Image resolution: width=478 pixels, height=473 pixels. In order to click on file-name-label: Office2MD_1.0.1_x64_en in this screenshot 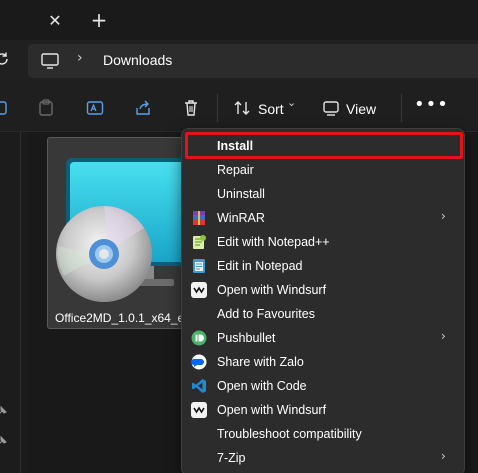, I will do `click(123, 318)`.